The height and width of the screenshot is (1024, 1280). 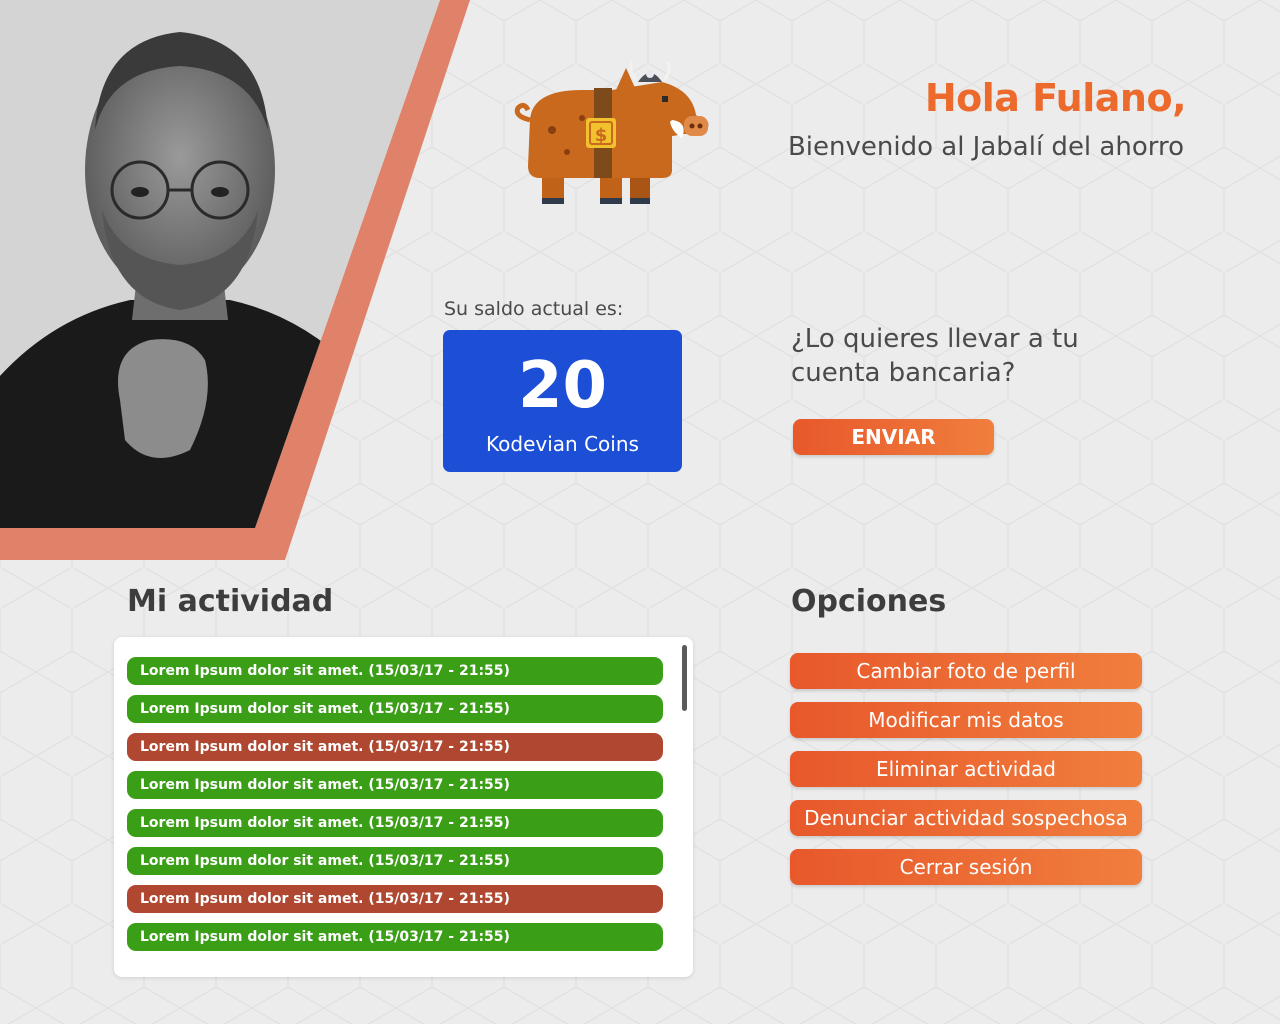 I want to click on report-suspicious-activity-button: Denunciar actividad sospechosa, so click(x=966, y=818).